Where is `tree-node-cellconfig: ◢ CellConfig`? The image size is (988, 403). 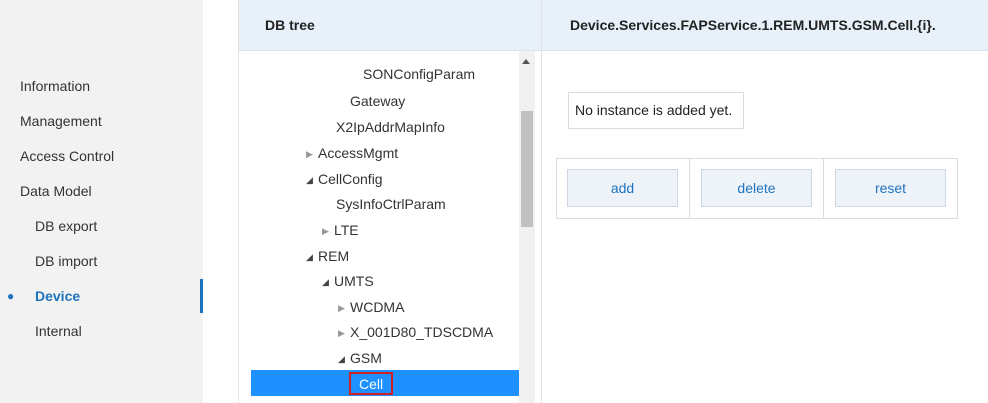
tree-node-cellconfig: ◢ CellConfig is located at coordinates (344, 179).